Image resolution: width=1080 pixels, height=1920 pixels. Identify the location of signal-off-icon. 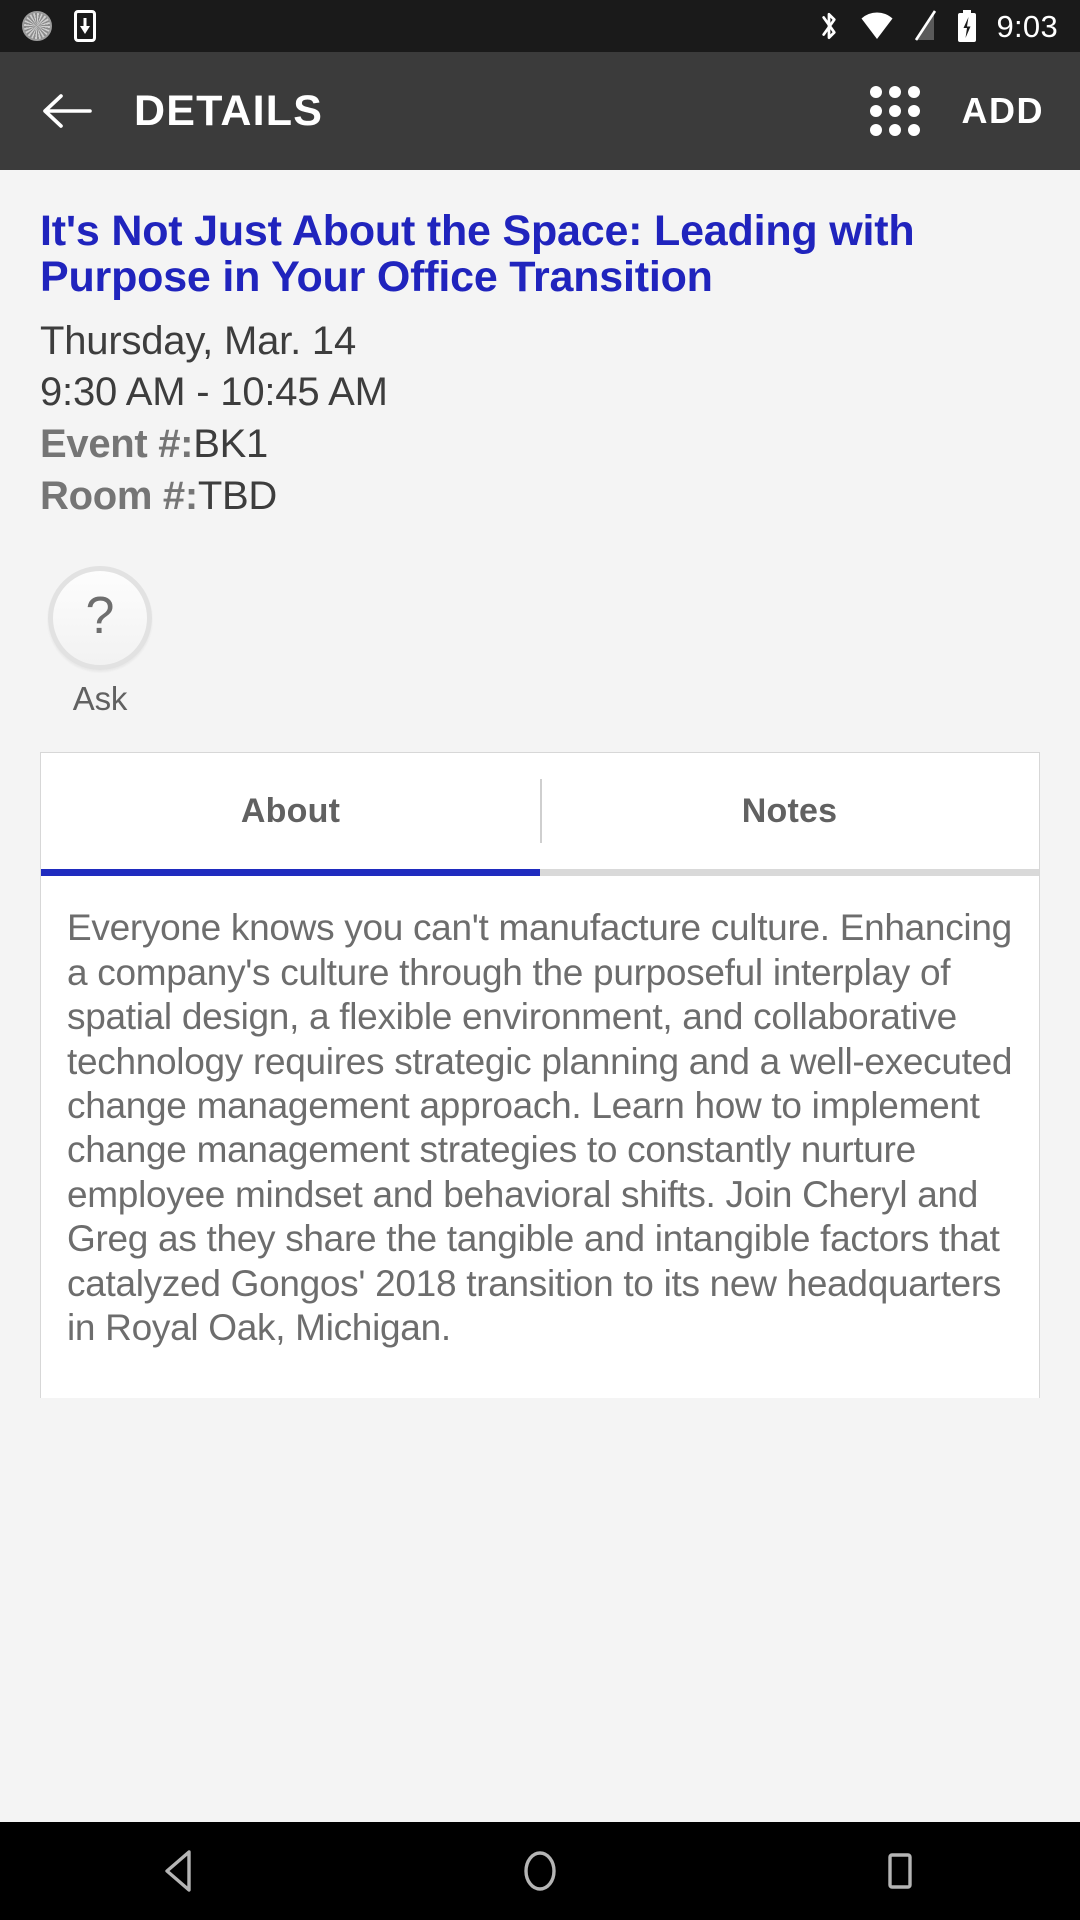
(926, 25).